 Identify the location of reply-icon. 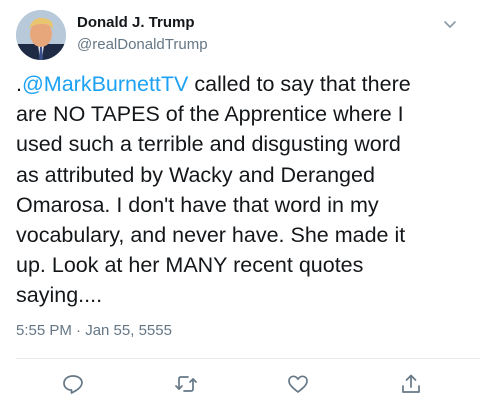
(73, 384).